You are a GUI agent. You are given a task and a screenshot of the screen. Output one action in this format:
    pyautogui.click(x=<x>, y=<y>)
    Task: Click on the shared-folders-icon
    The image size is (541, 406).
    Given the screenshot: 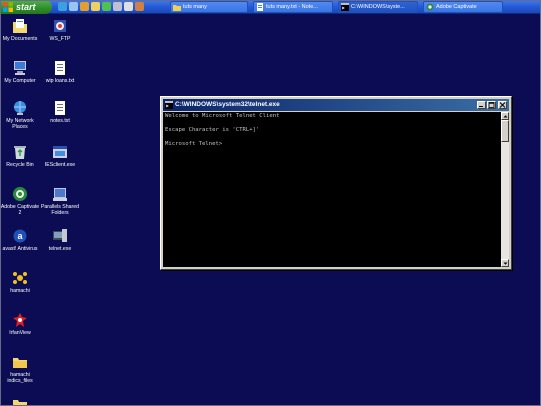 What is the action you would take?
    pyautogui.click(x=60, y=194)
    